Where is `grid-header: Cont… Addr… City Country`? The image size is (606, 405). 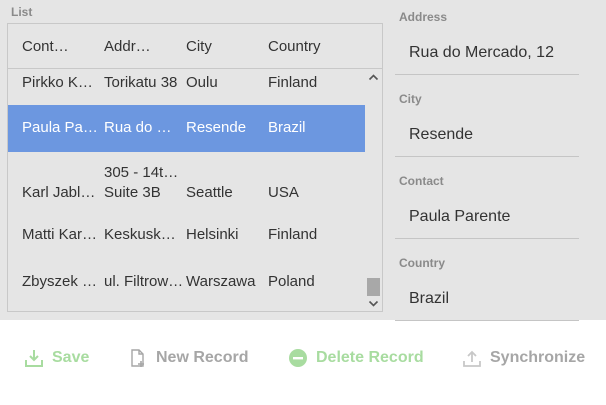 grid-header: Cont… Addr… City Country is located at coordinates (195, 46).